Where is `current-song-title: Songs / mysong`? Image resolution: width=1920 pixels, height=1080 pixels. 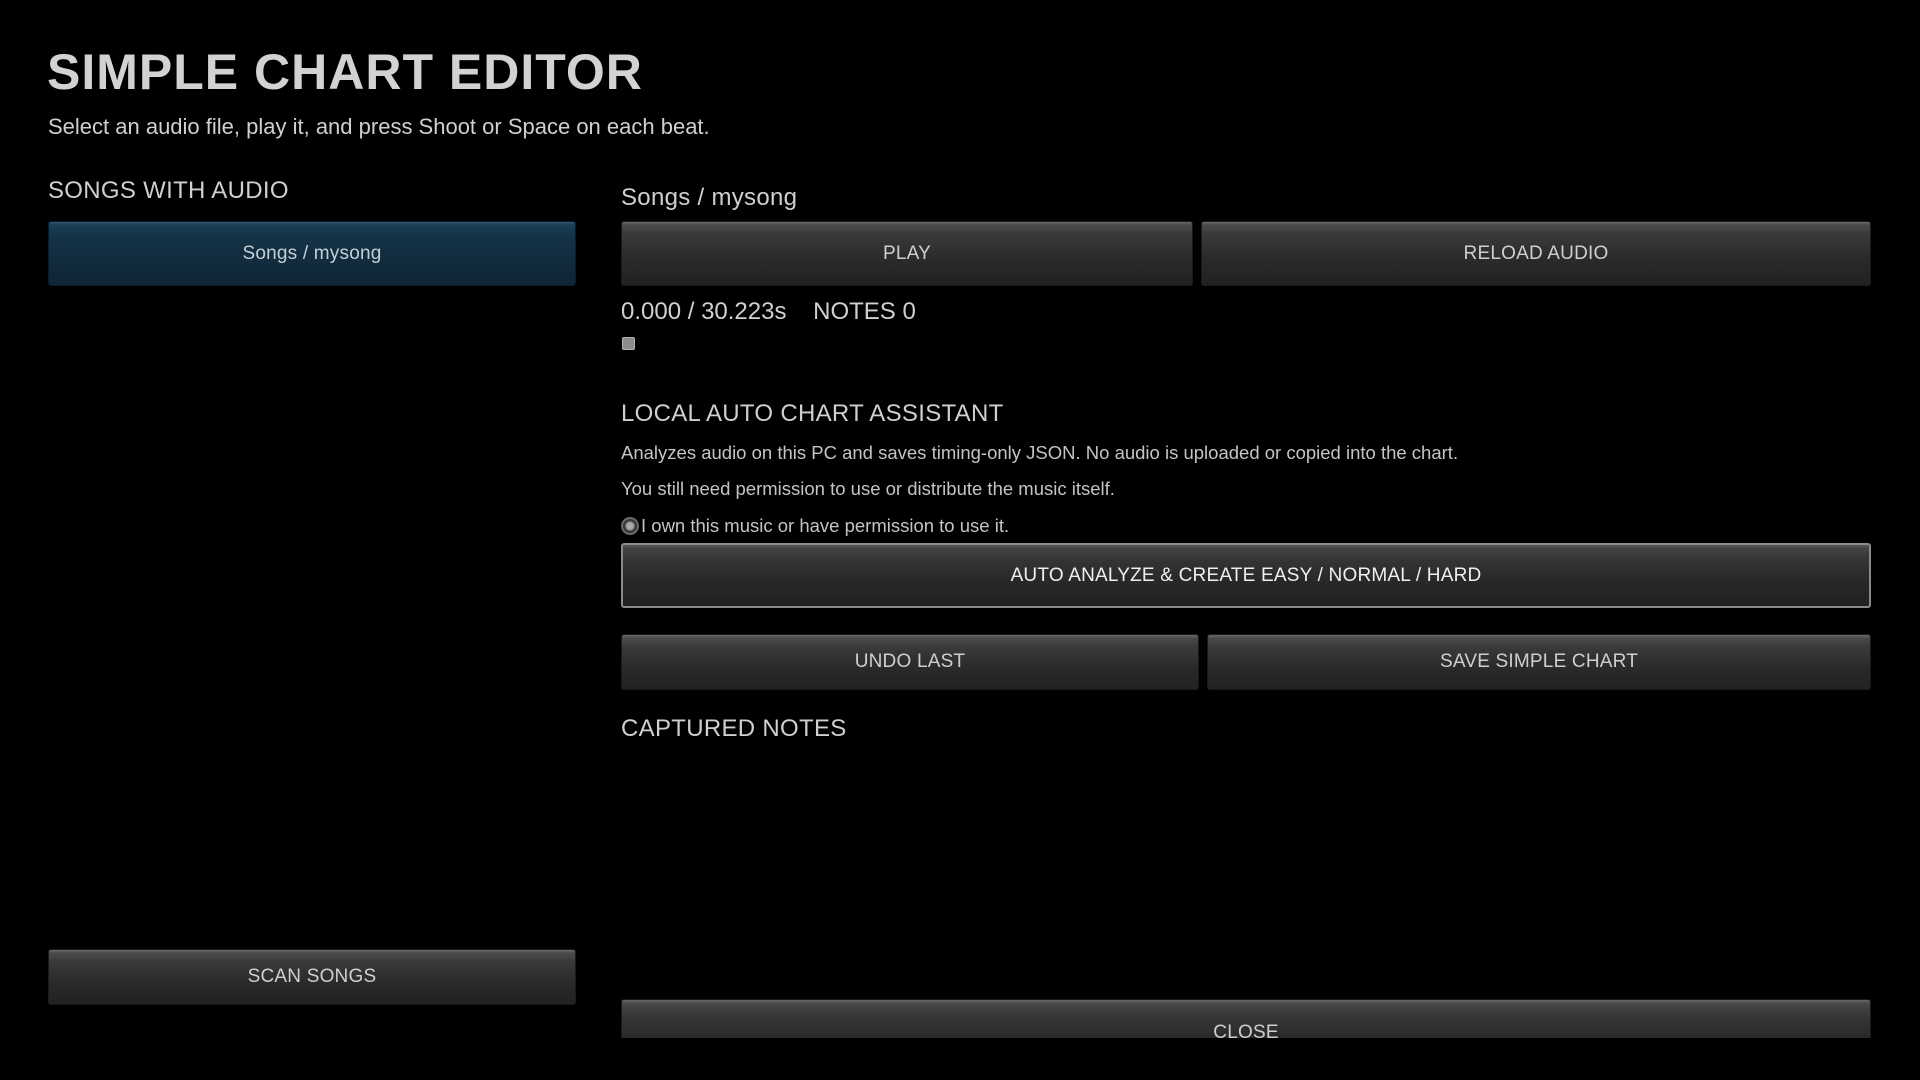 current-song-title: Songs / mysong is located at coordinates (709, 197).